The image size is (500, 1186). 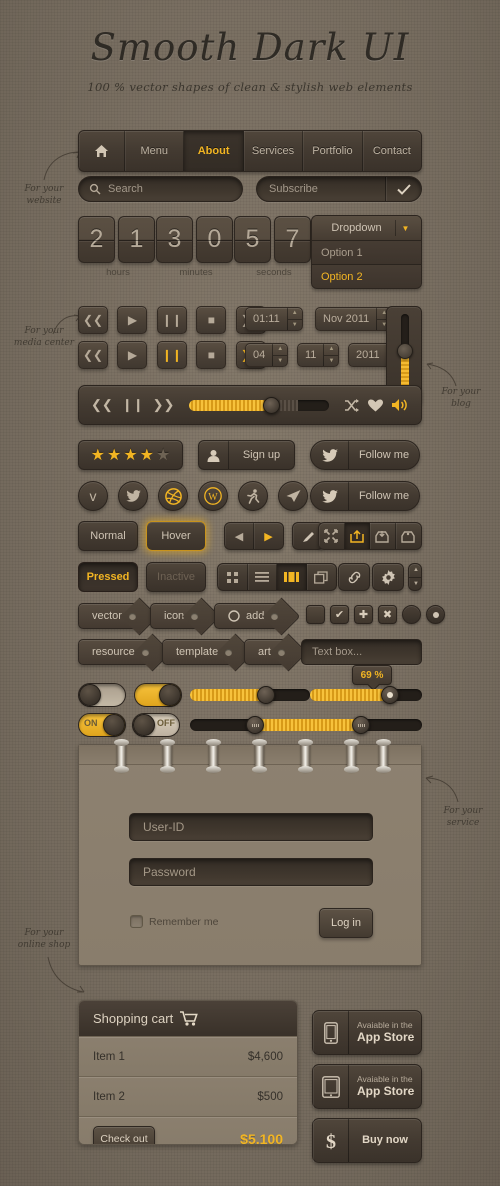 I want to click on heart-icon, so click(x=375, y=405).